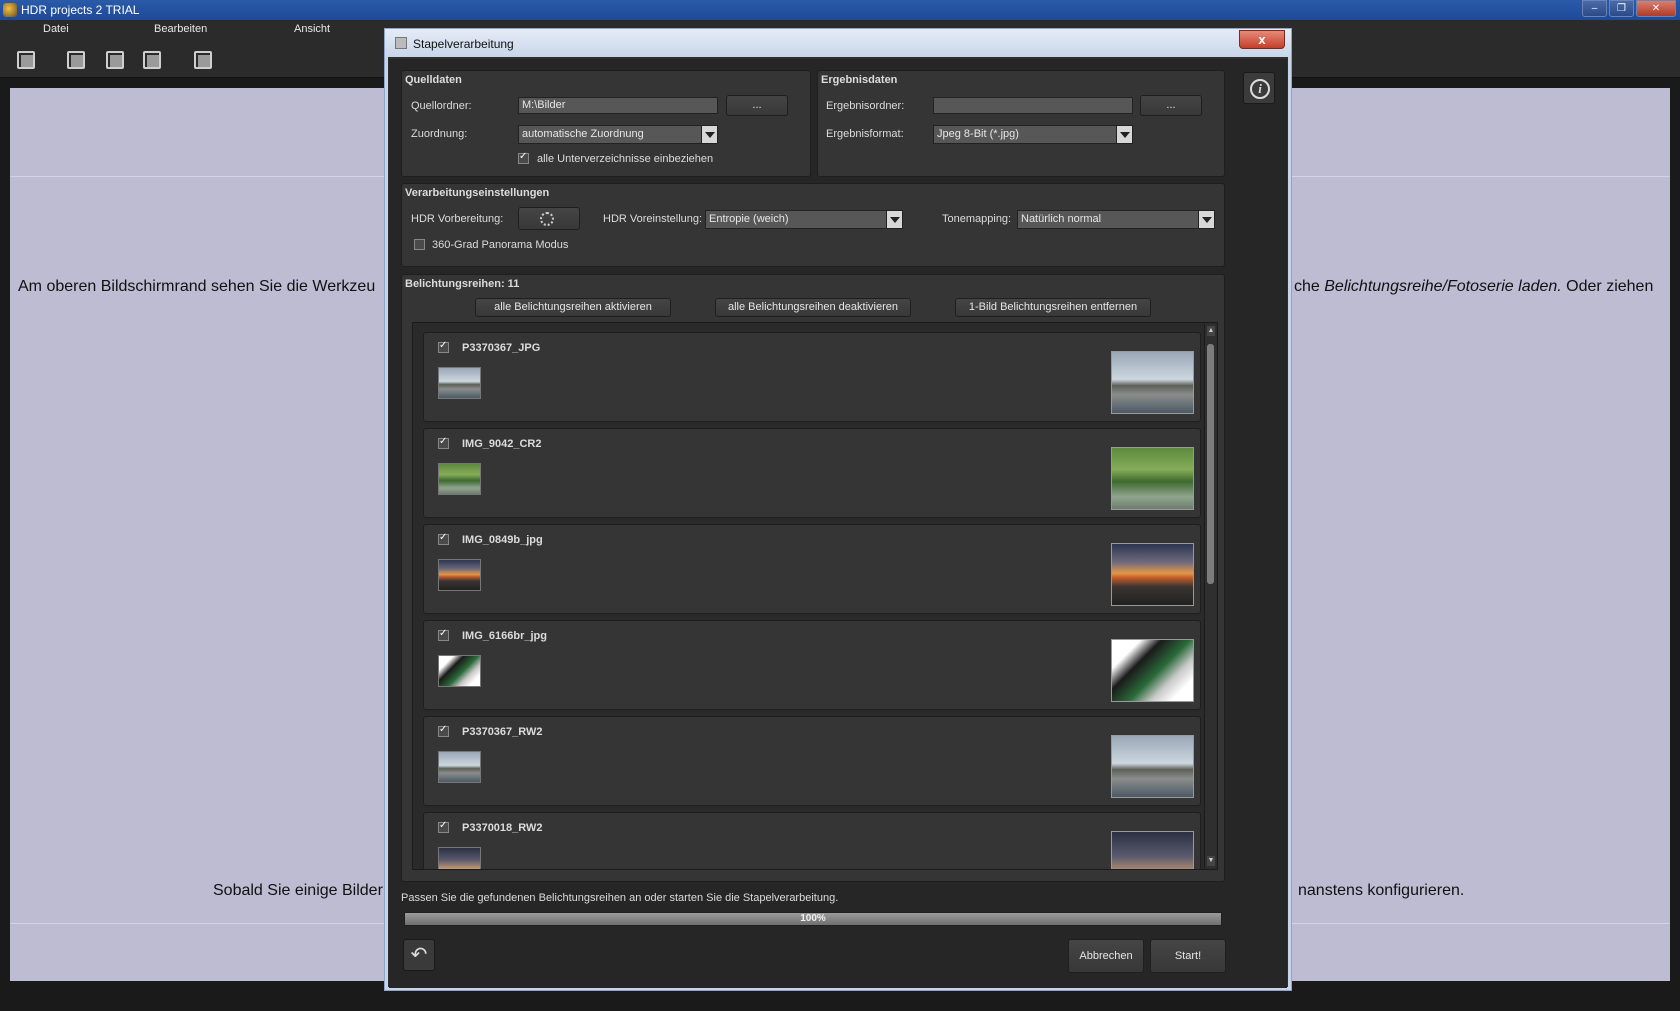 This screenshot has width=1680, height=1011. Describe the element at coordinates (462, 284) in the screenshot. I see `series-title: Belichtungsreihen: 11` at that location.